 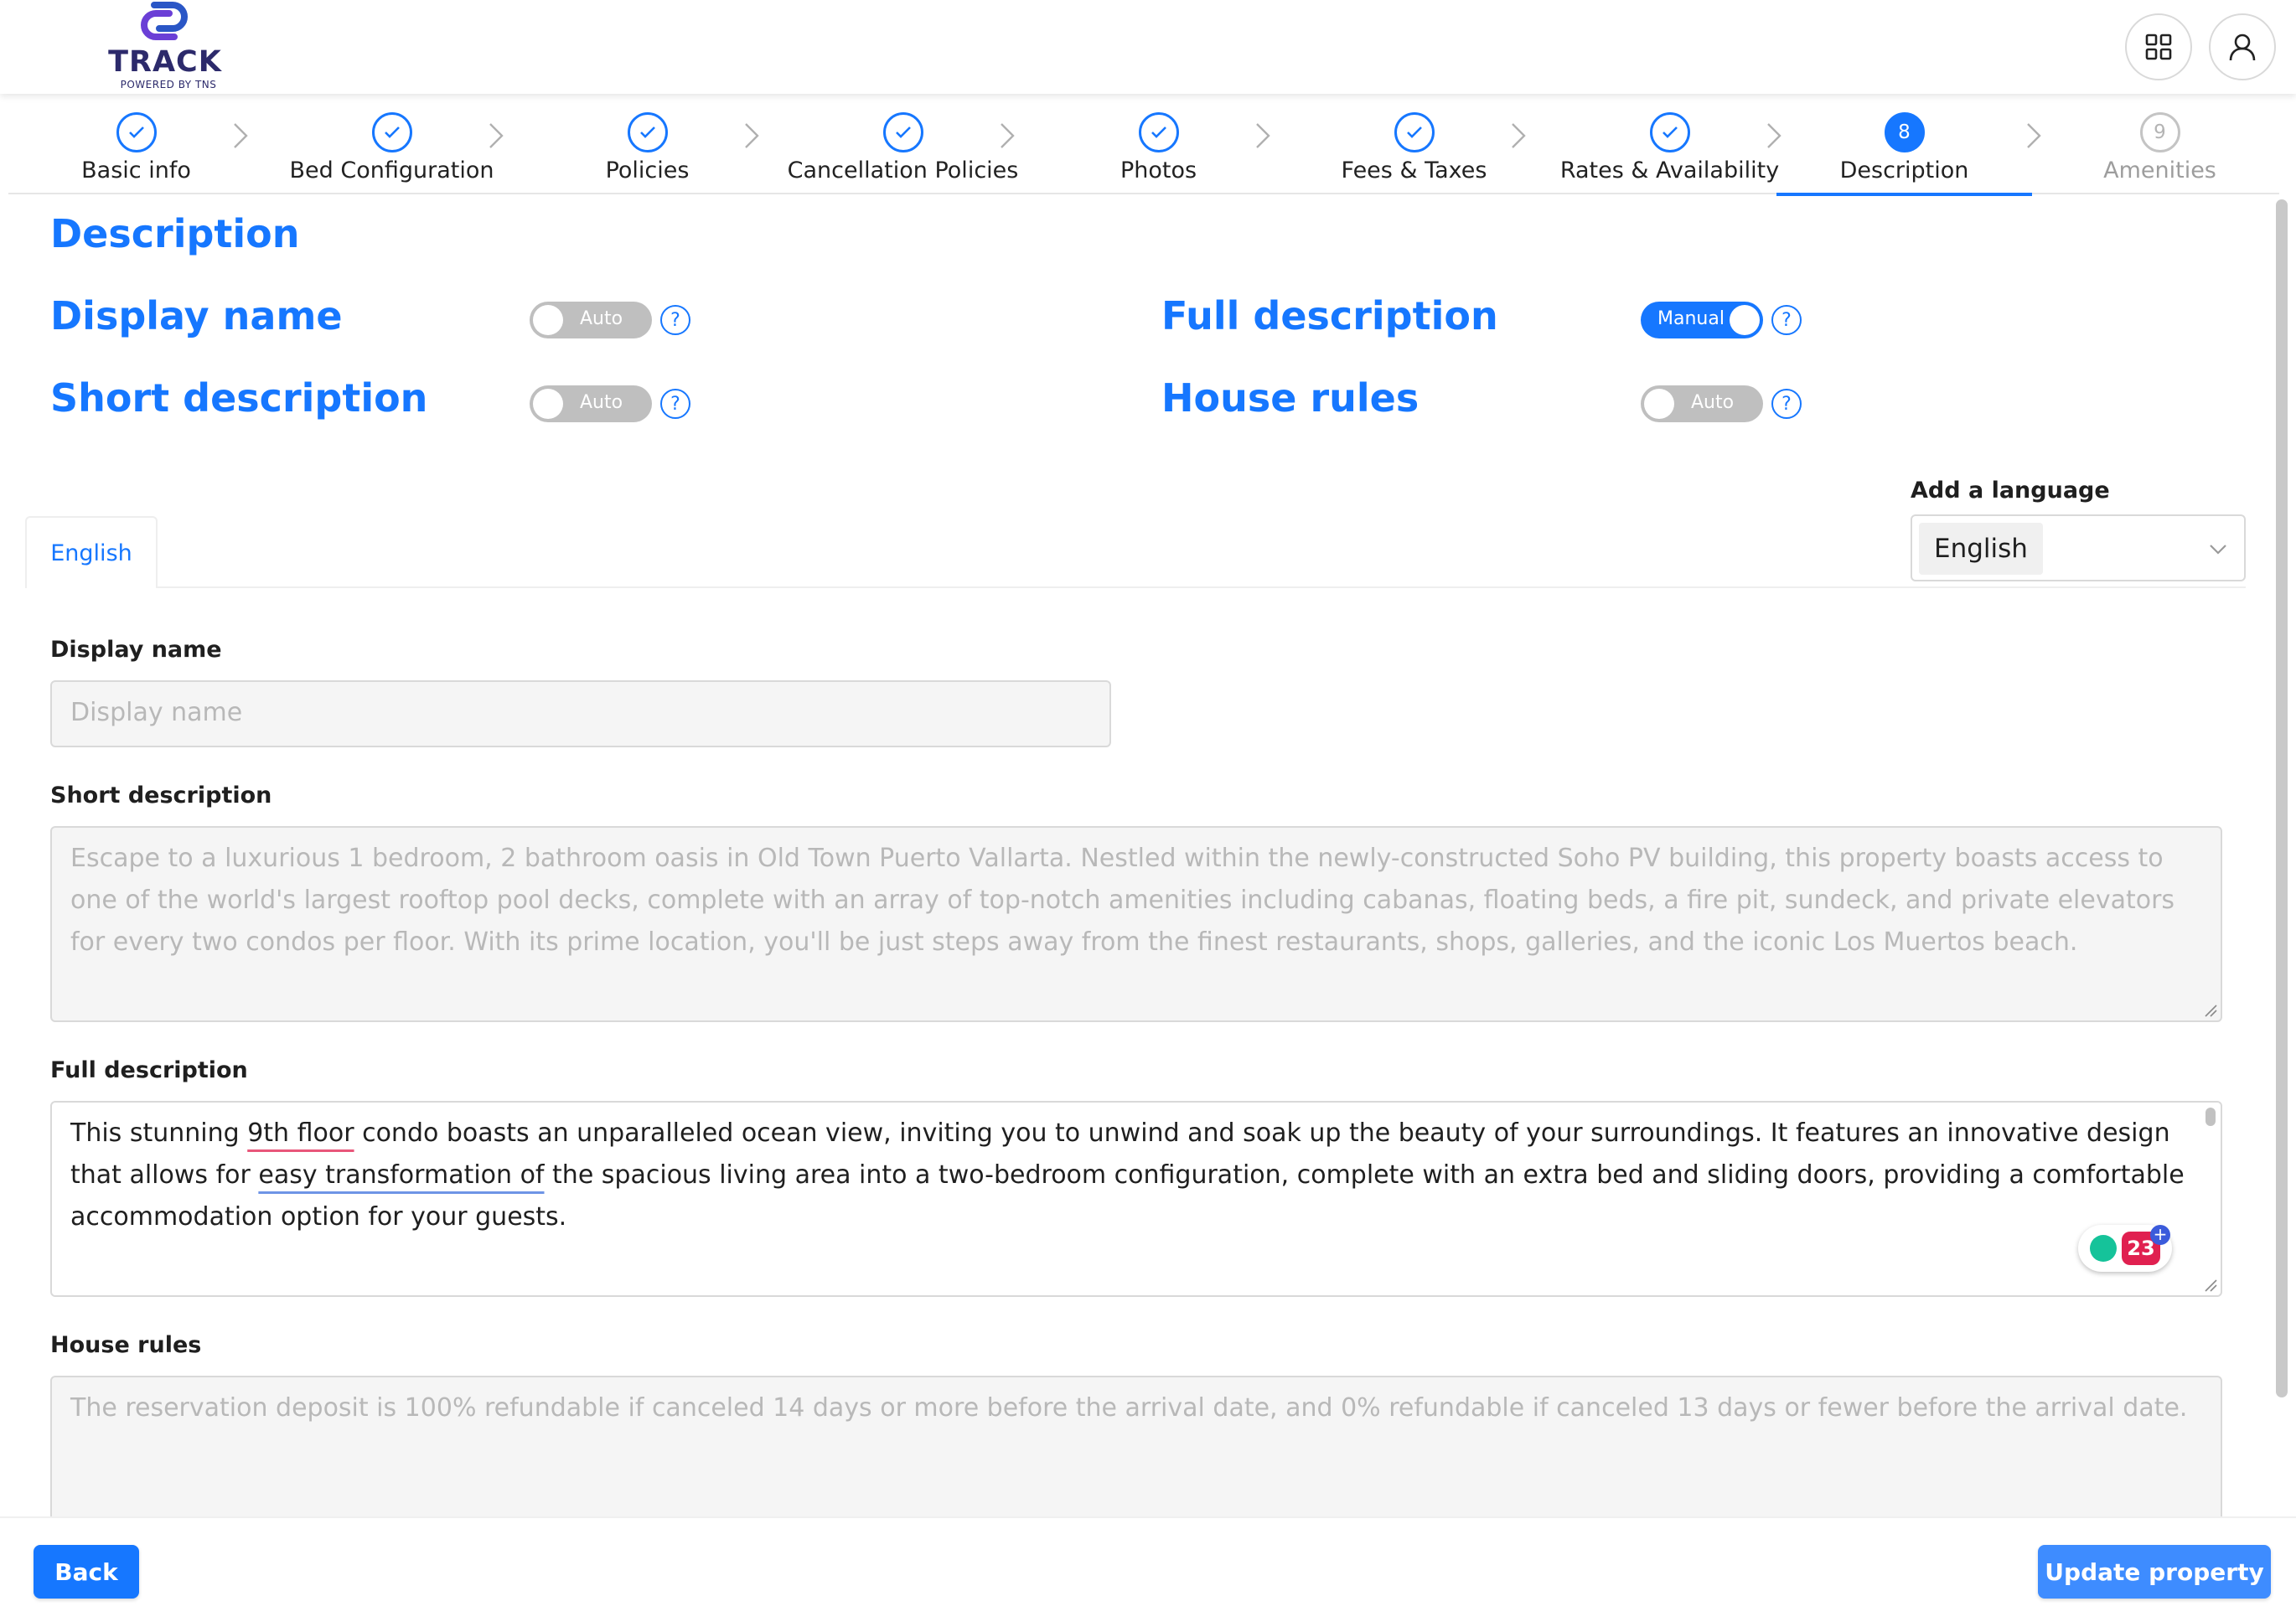 I want to click on step-fees-taxes: Fees & Taxes, so click(x=1414, y=144).